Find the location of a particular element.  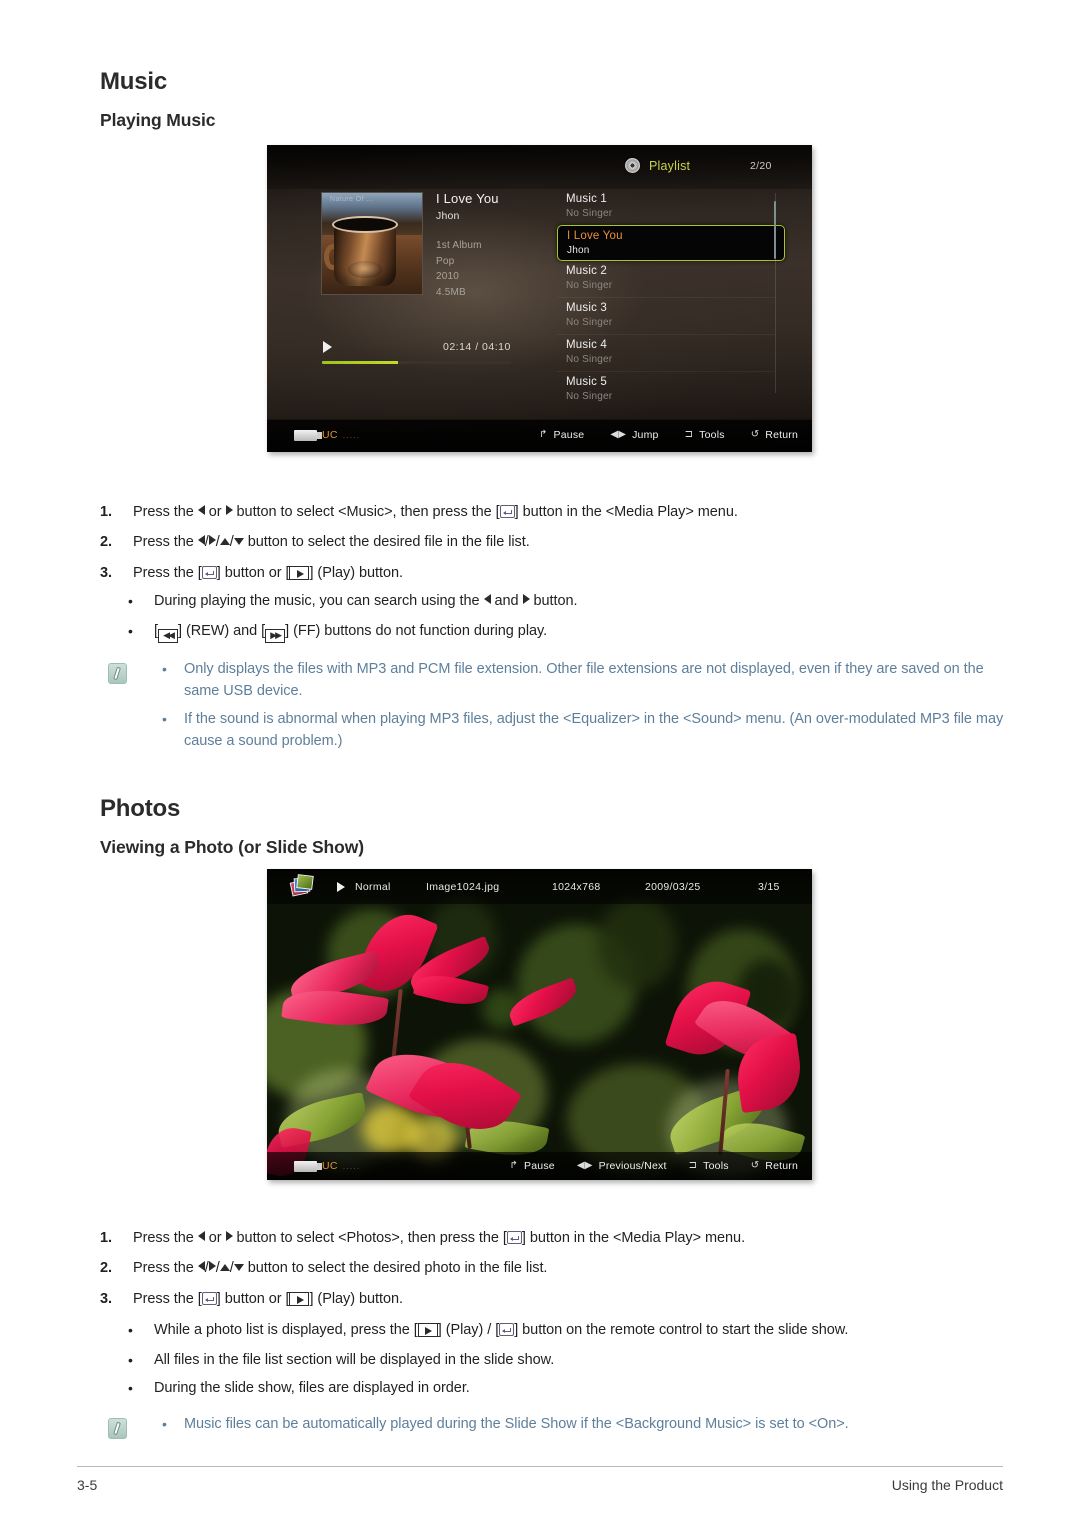

music-step-1-text-b: or is located at coordinates (215, 512).